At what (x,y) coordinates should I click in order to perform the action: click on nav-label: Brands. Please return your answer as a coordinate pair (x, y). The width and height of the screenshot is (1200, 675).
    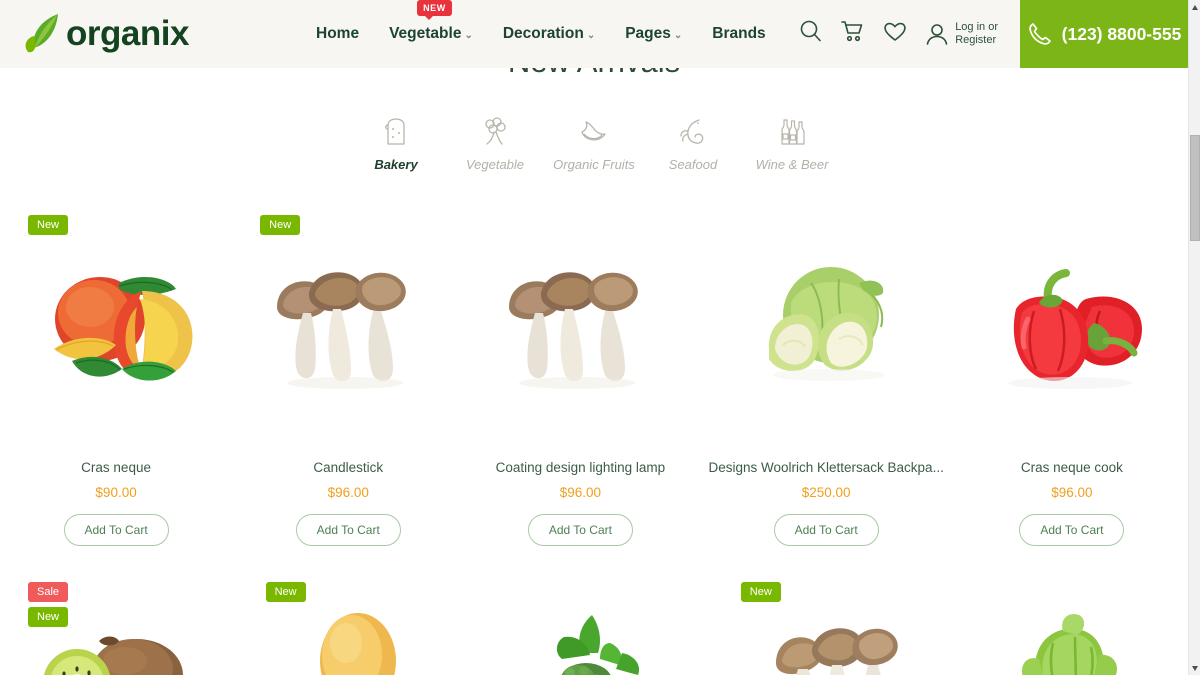
    Looking at the image, I should click on (739, 33).